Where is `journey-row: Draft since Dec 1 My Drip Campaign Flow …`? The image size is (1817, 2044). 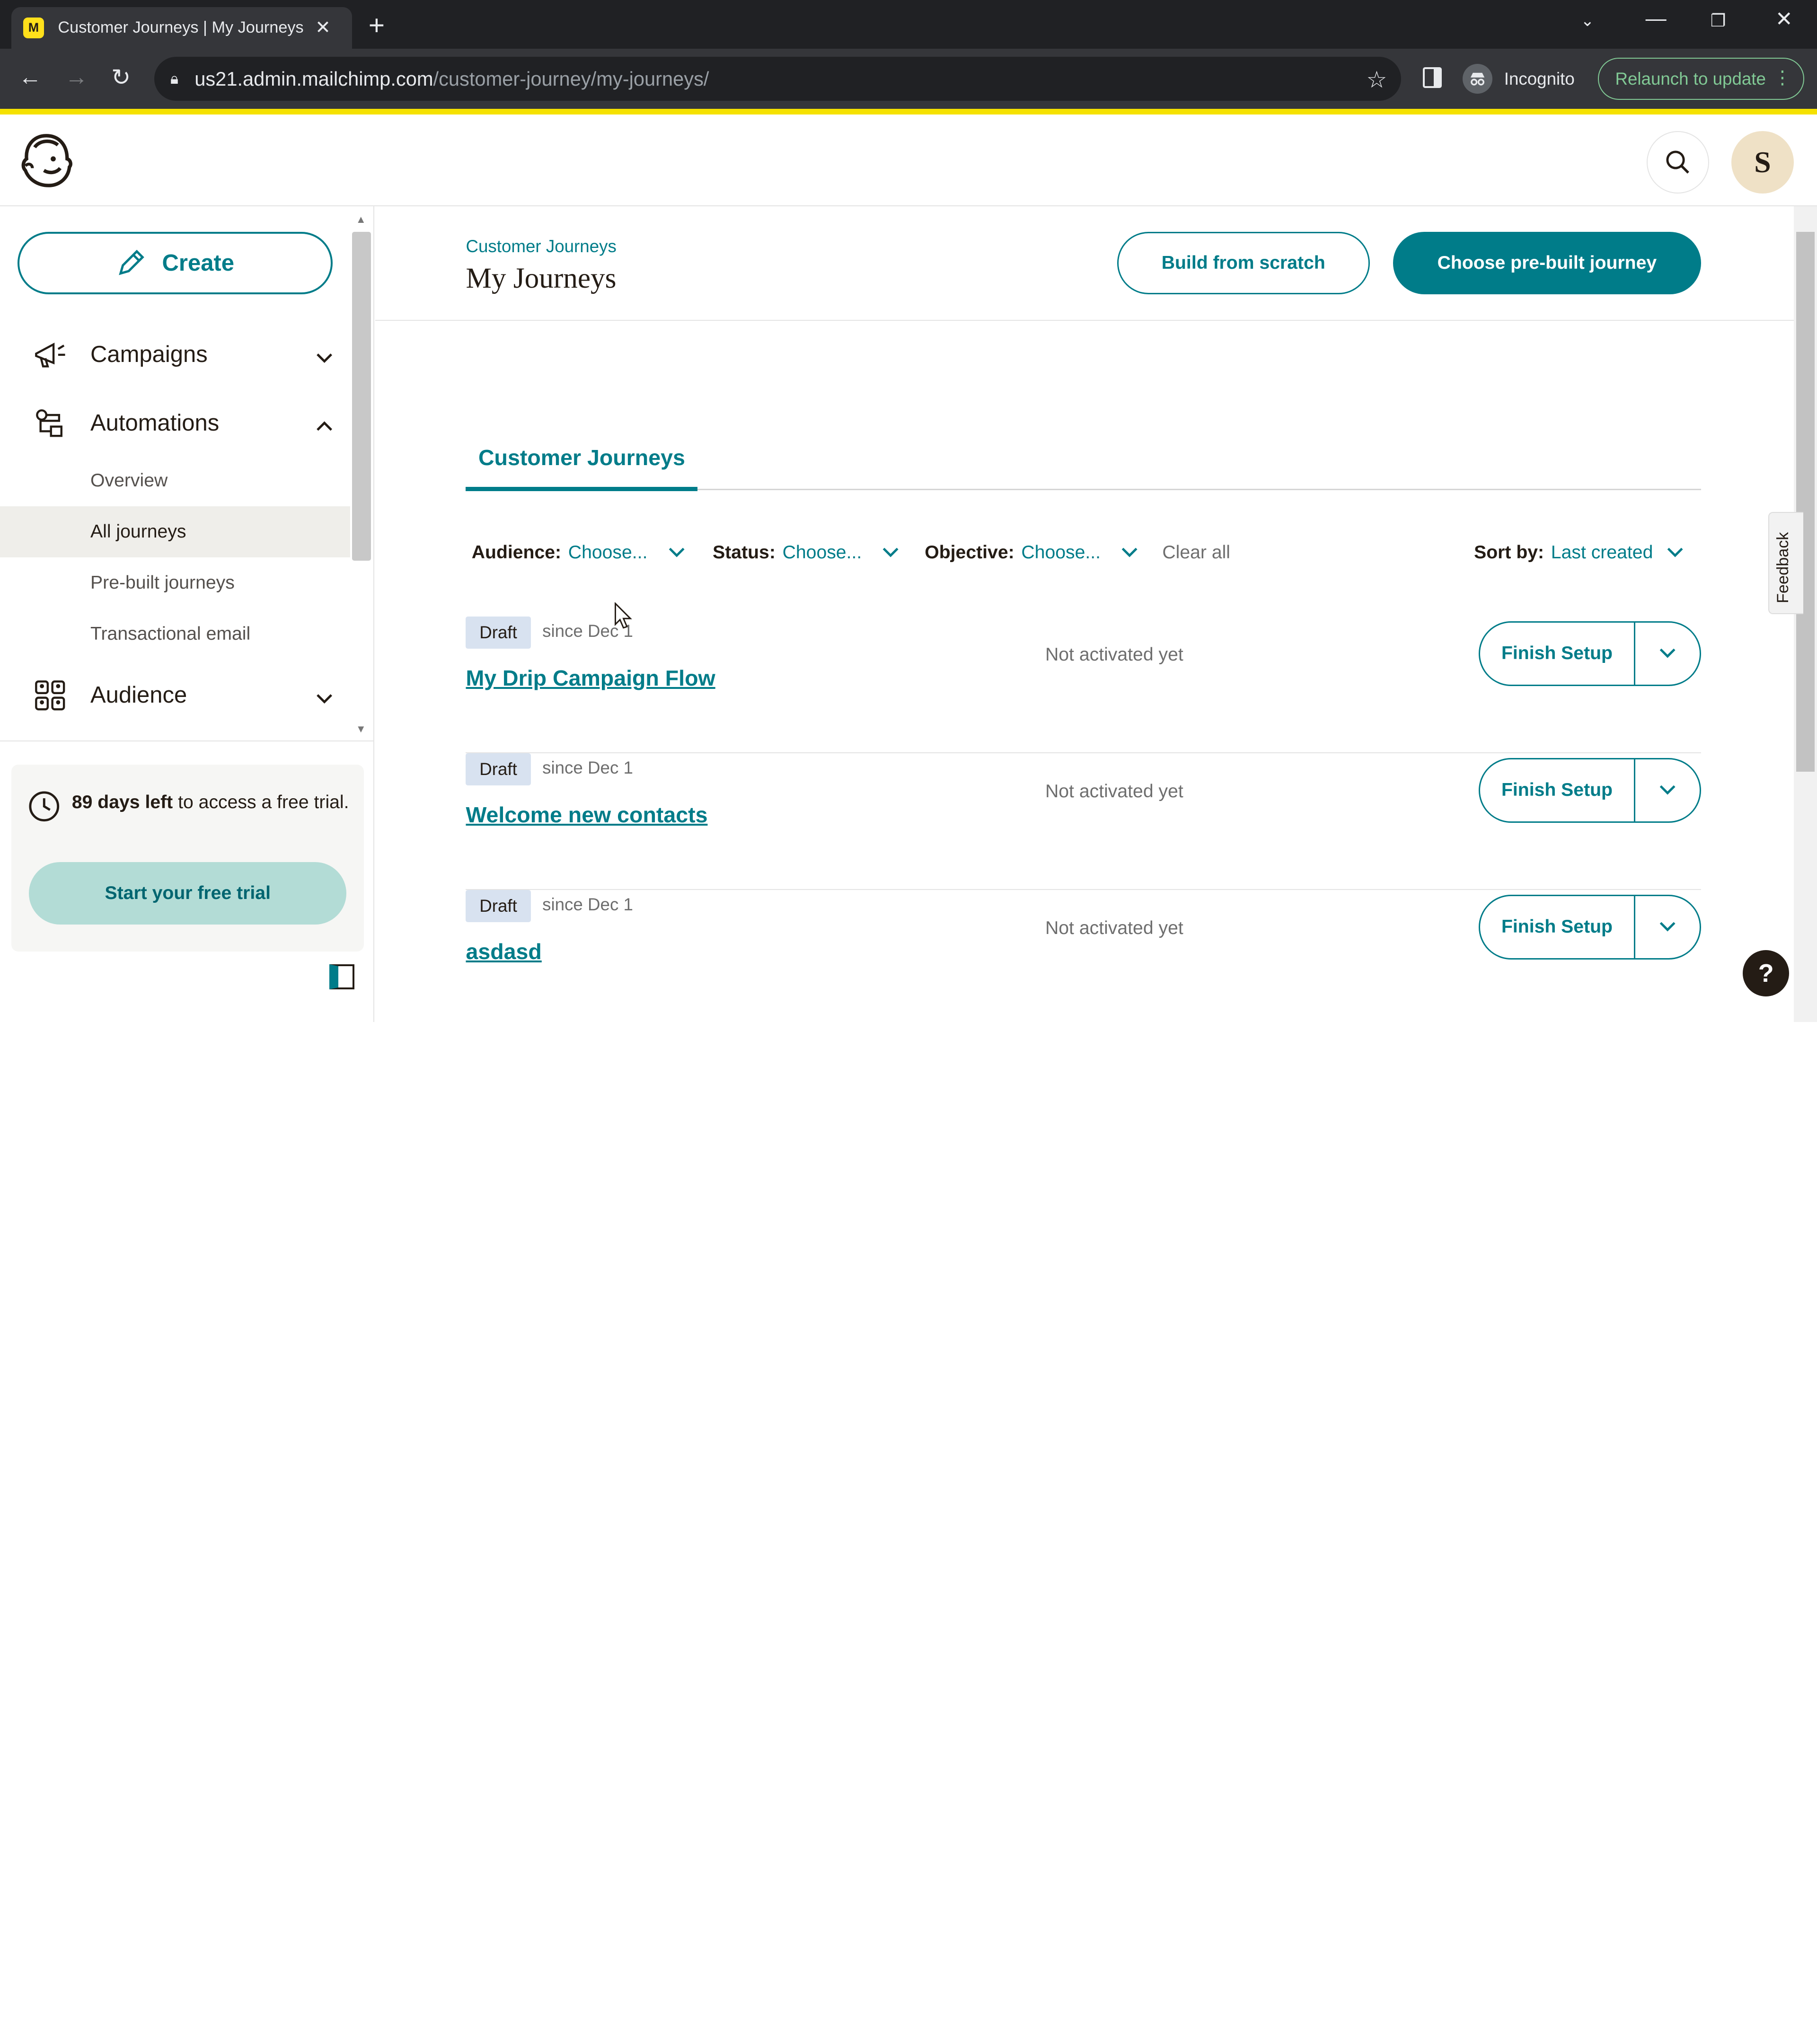
journey-row: Draft since Dec 1 My Drip Campaign Flow … is located at coordinates (1084, 684).